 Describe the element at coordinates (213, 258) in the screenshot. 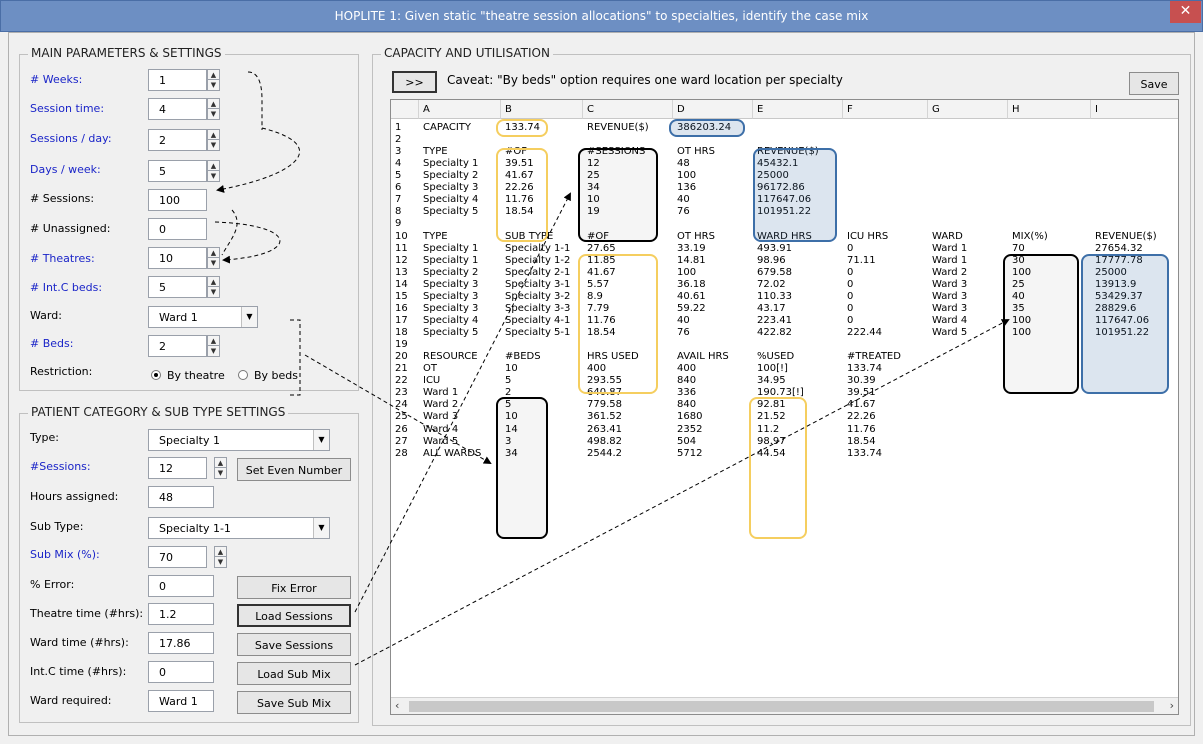

I see `theatres-spinner: ▲ ▼` at that location.